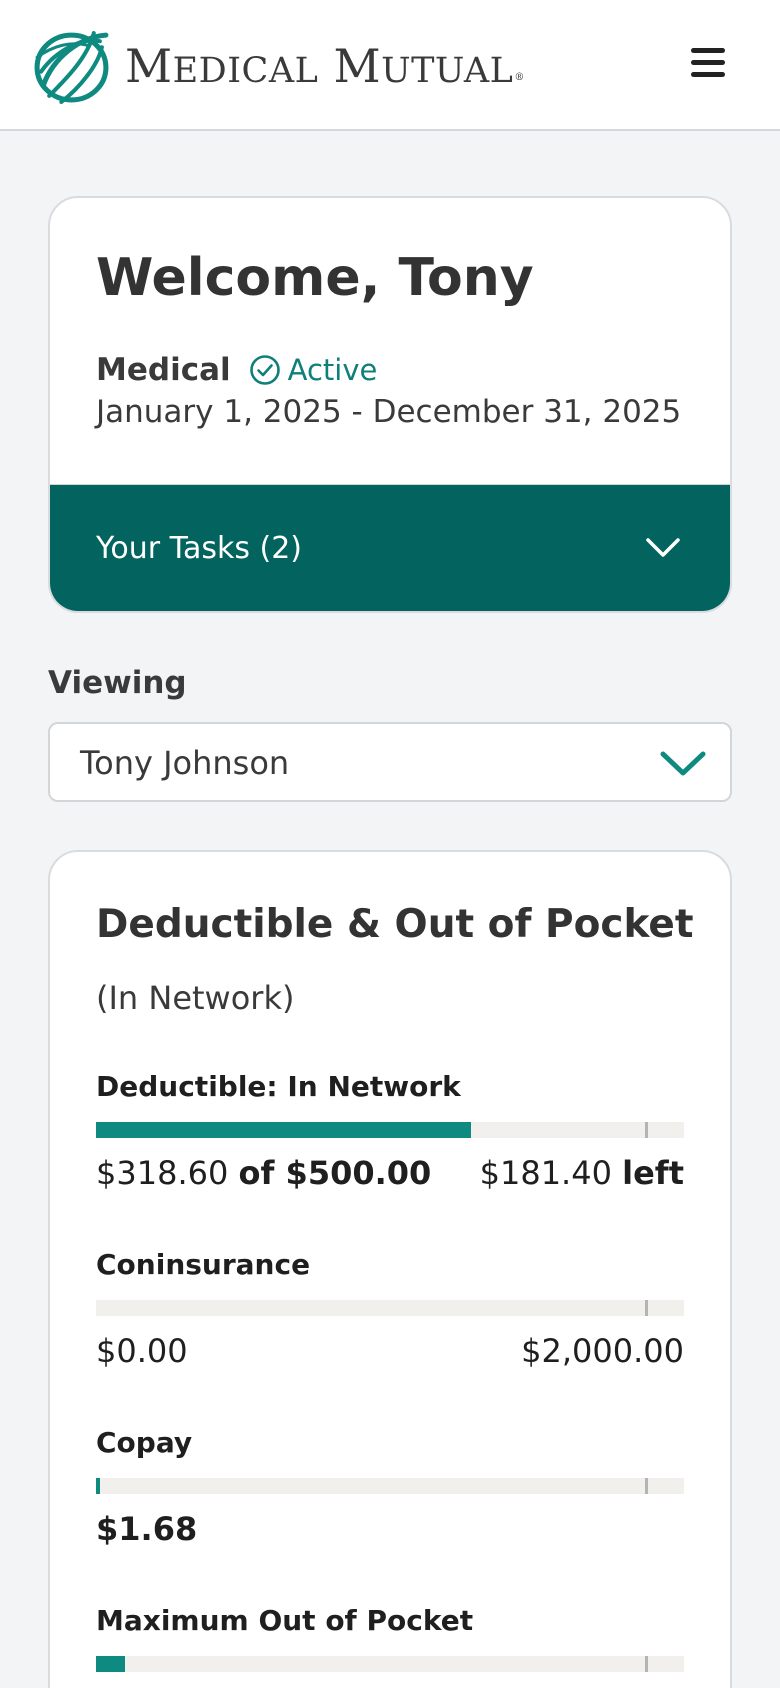  Describe the element at coordinates (199, 548) in the screenshot. I see `tasks-label: Your Tasks (2)` at that location.